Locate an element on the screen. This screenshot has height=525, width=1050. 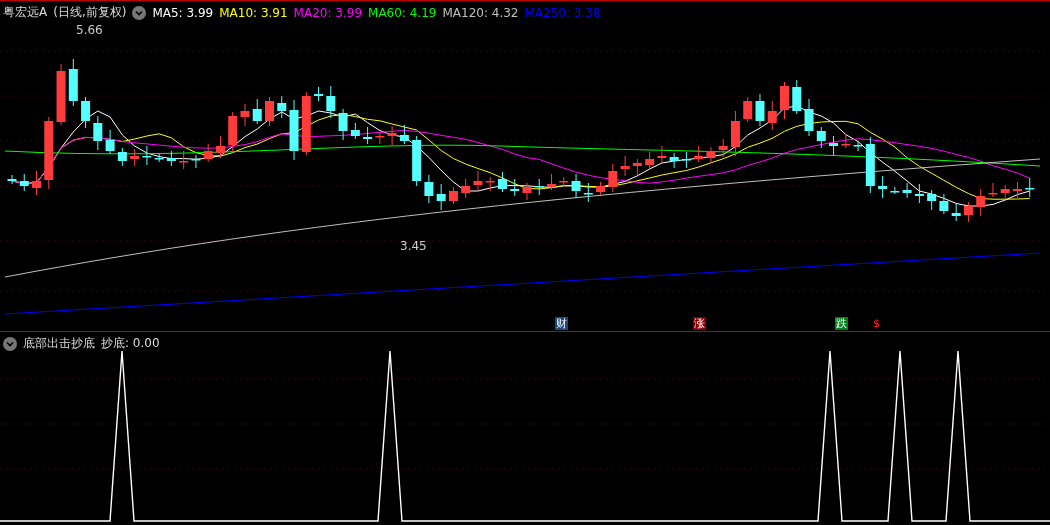
stock-title: 粤宏远A is located at coordinates (25, 12).